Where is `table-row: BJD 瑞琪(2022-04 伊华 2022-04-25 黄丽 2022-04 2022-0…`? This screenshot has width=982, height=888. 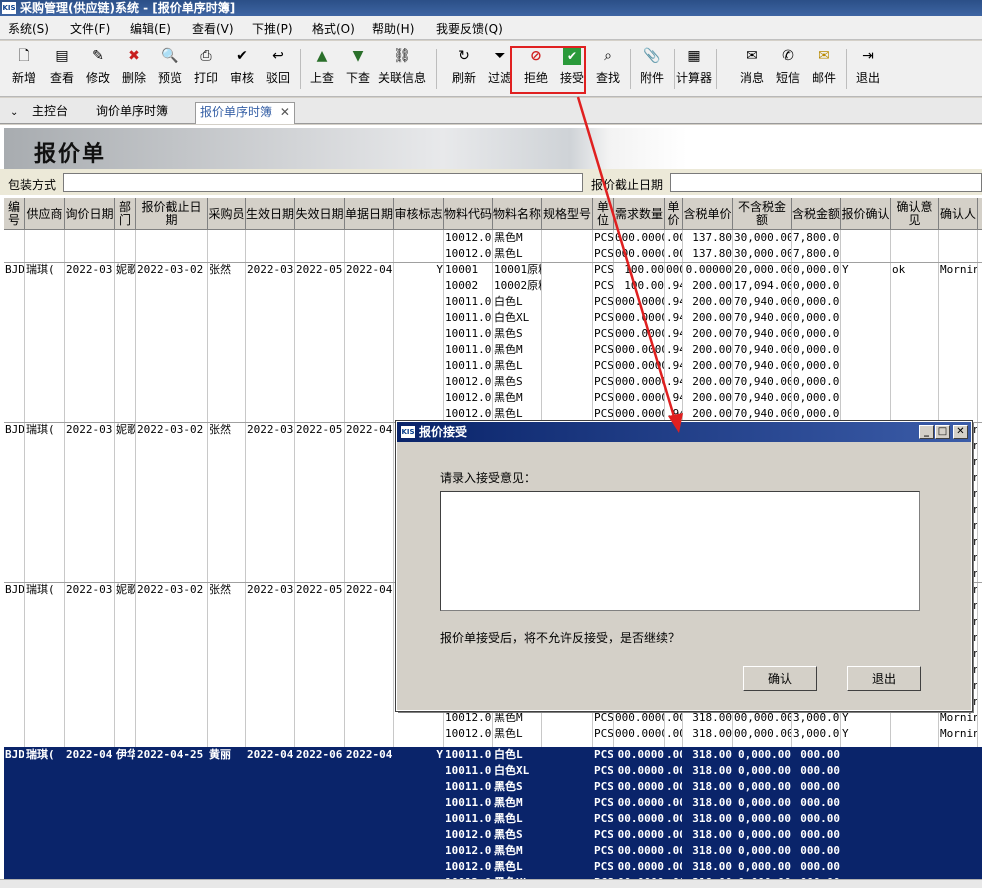 table-row: BJD 瑞琪(2022-04 伊华 2022-04-25 黄丽 2022-04 2022-0… is located at coordinates (493, 755).